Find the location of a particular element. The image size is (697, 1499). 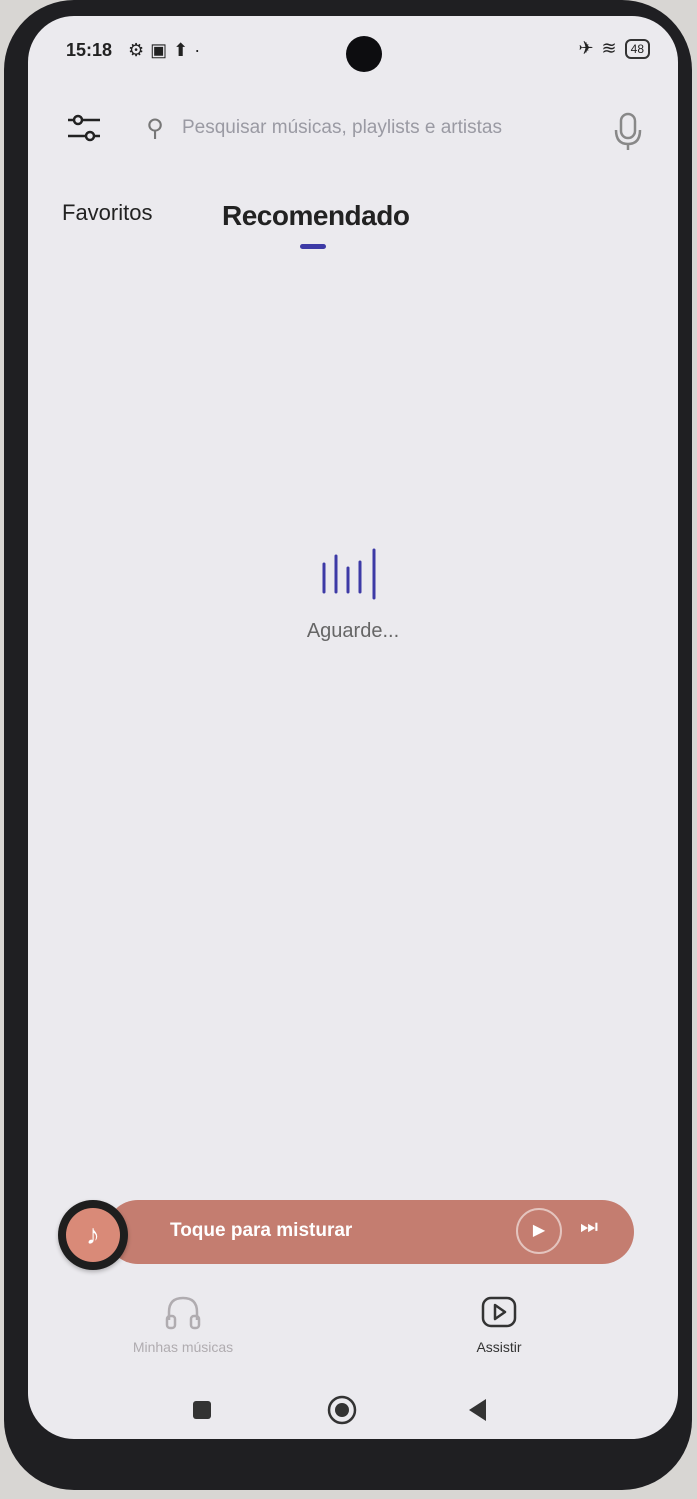

headphones-icon is located at coordinates (183, 1313).